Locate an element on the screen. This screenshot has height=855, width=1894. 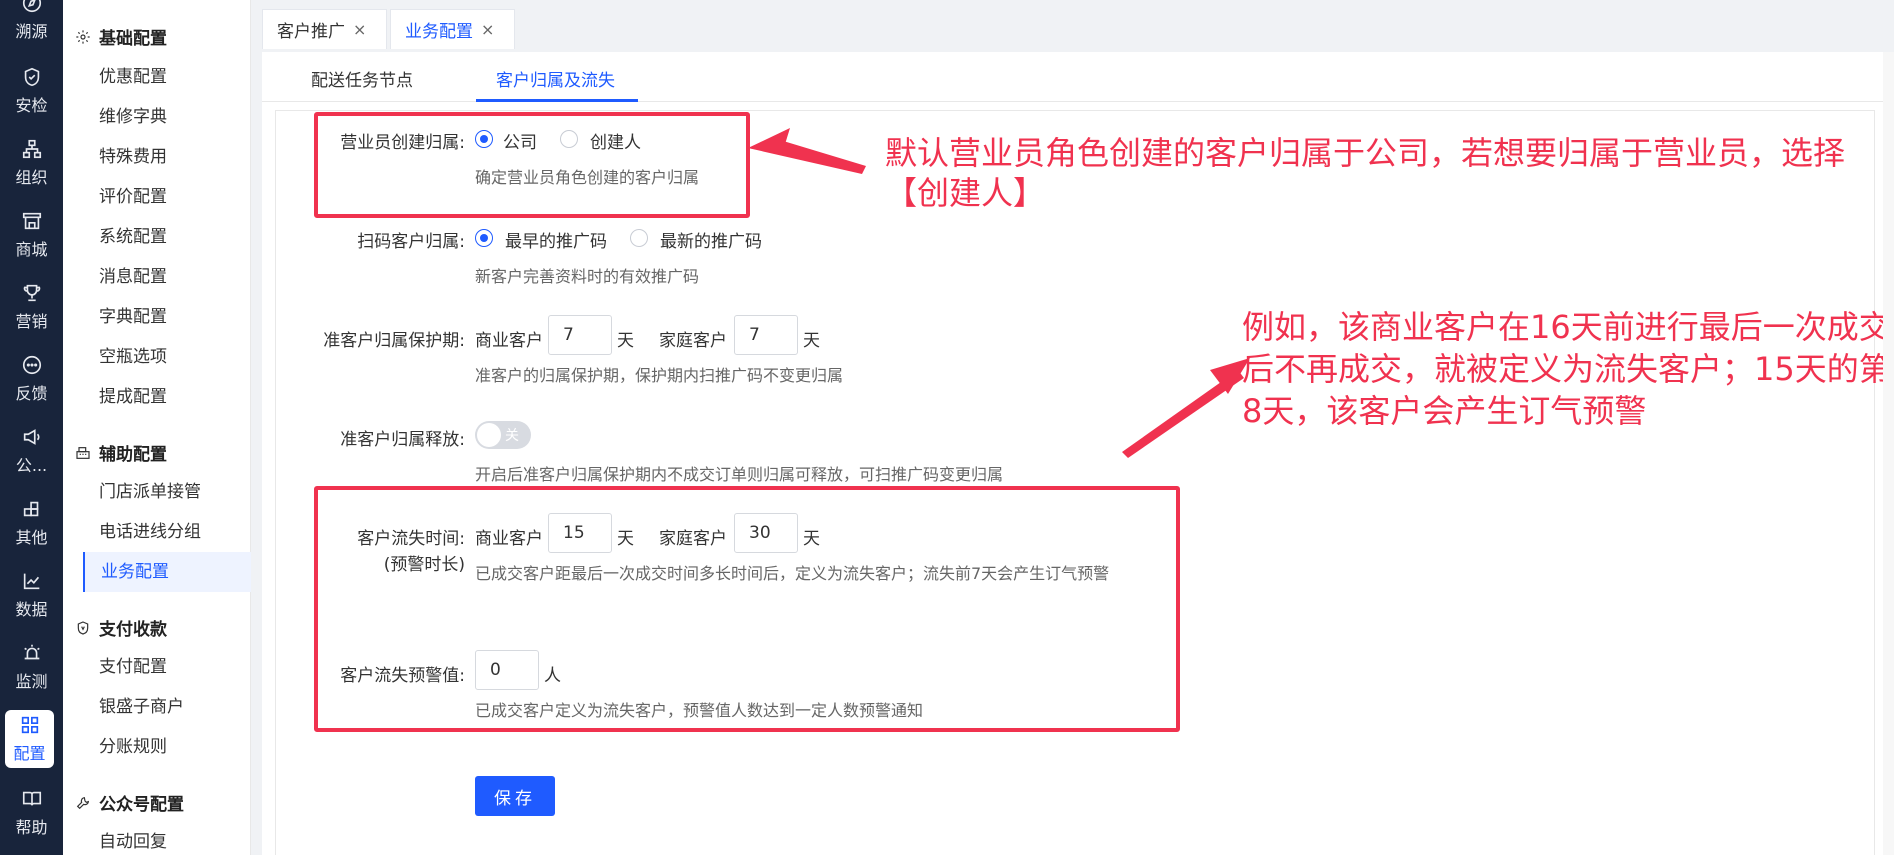
rail-item-monitor: 监测 is located at coordinates (31, 667).